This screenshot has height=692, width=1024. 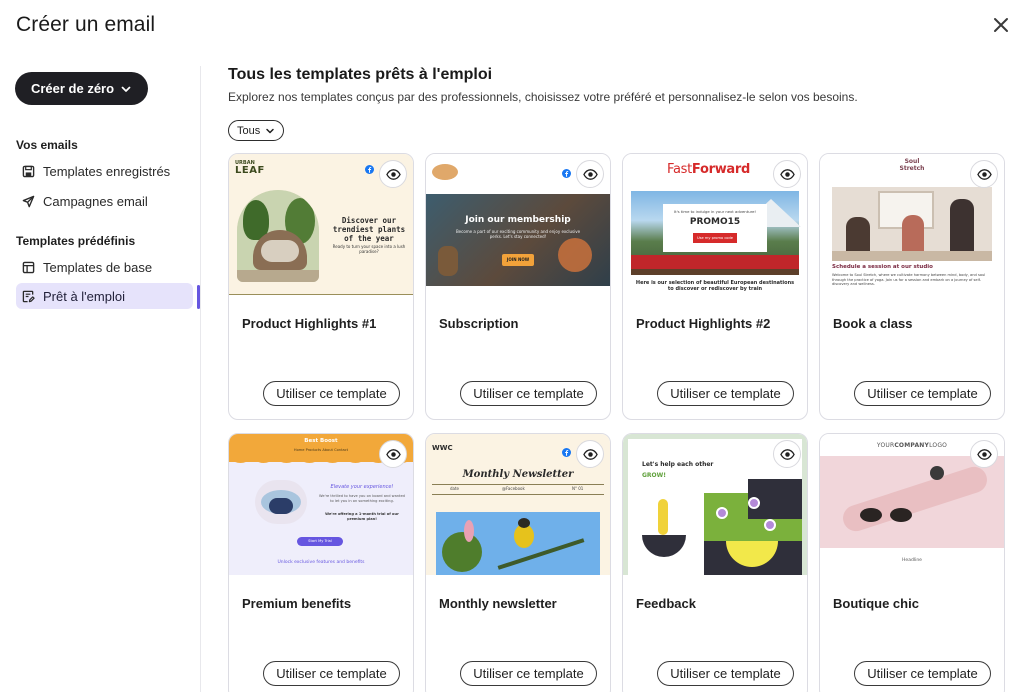 I want to click on sidebar-item-email-campaigns: Campagnes email, so click(x=104, y=201).